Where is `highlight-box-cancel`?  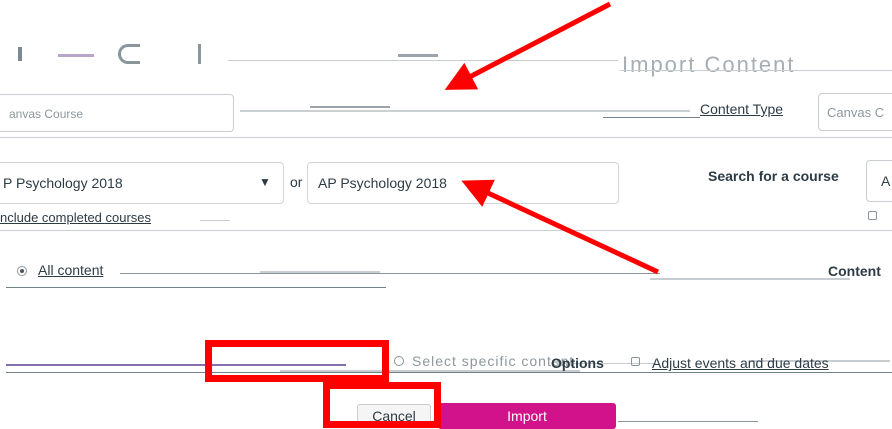 highlight-box-cancel is located at coordinates (382, 405).